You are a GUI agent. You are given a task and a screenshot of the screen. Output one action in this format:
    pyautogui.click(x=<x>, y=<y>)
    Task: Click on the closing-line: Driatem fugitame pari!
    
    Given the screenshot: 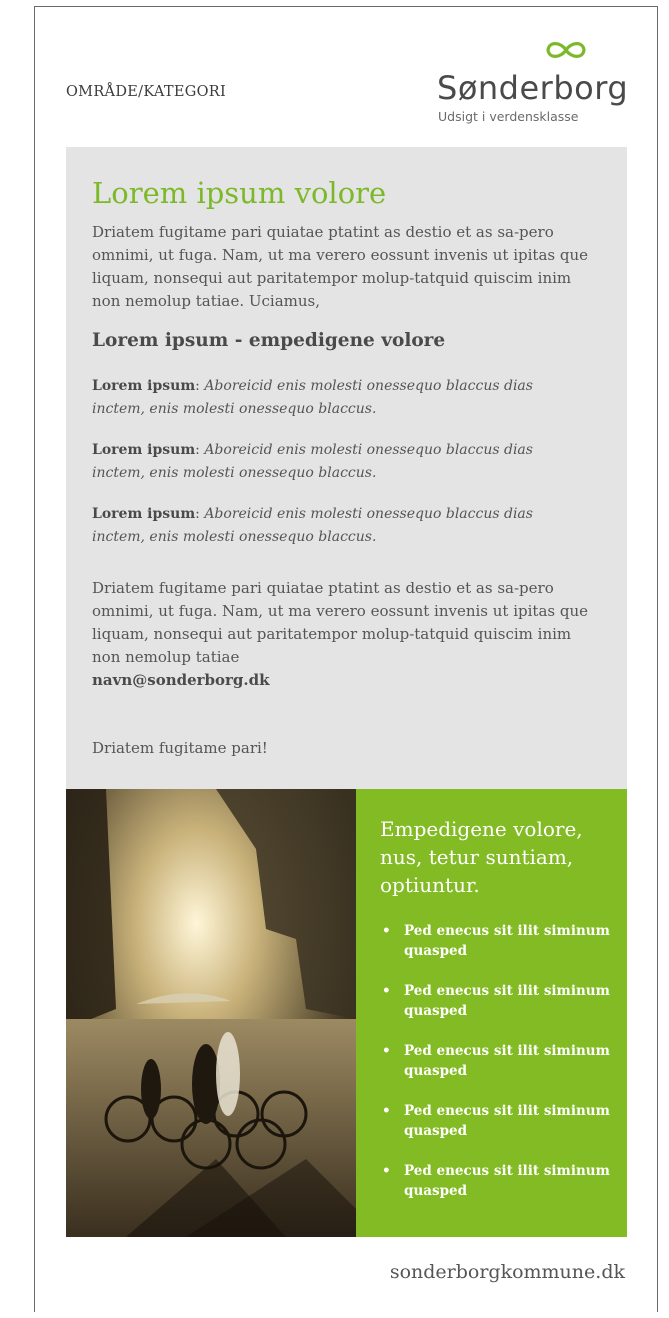 What is the action you would take?
    pyautogui.click(x=180, y=748)
    